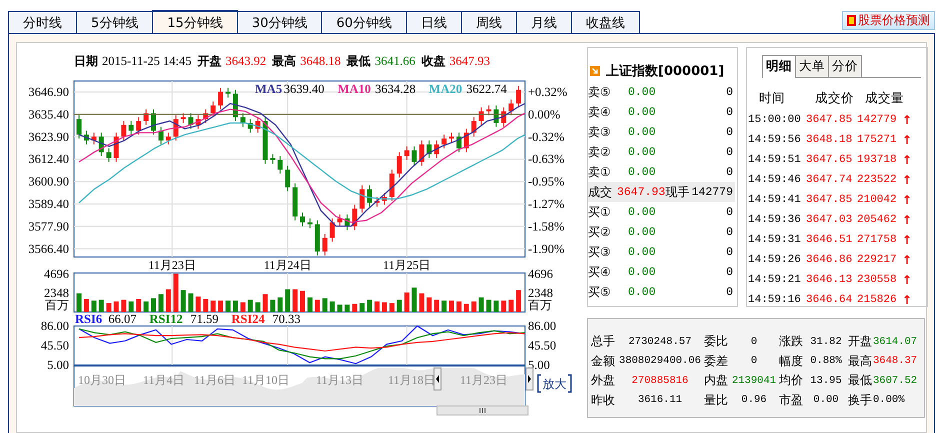  What do you see at coordinates (775, 300) in the screenshot?
I see `trade-time: 14:59:16` at bounding box center [775, 300].